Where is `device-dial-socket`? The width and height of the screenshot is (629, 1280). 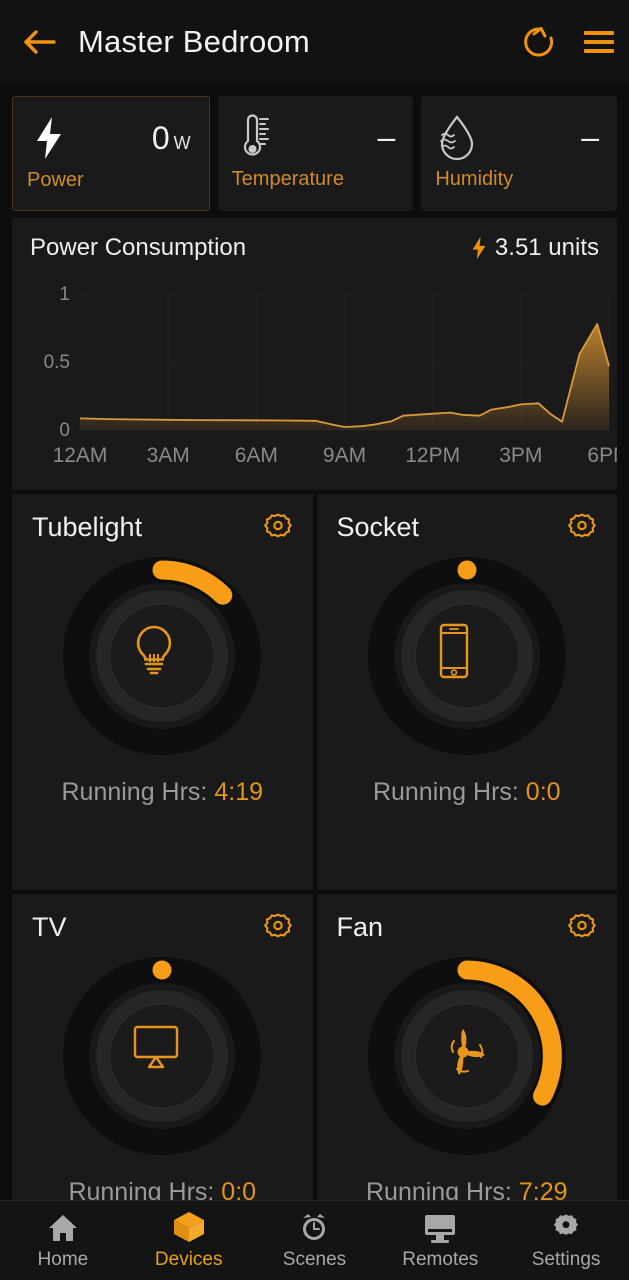
device-dial-socket is located at coordinates (467, 656).